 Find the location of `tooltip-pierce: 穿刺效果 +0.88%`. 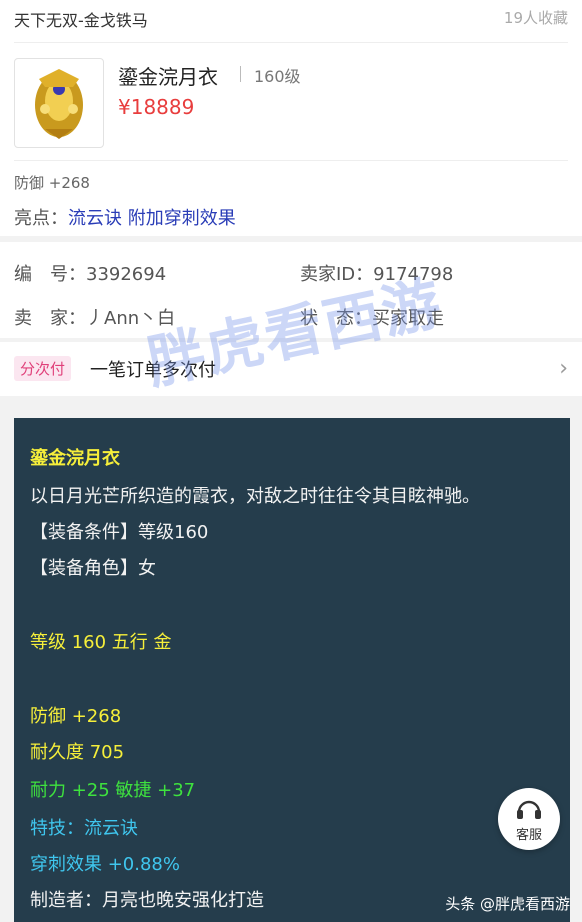

tooltip-pierce: 穿刺效果 +0.88% is located at coordinates (105, 864).